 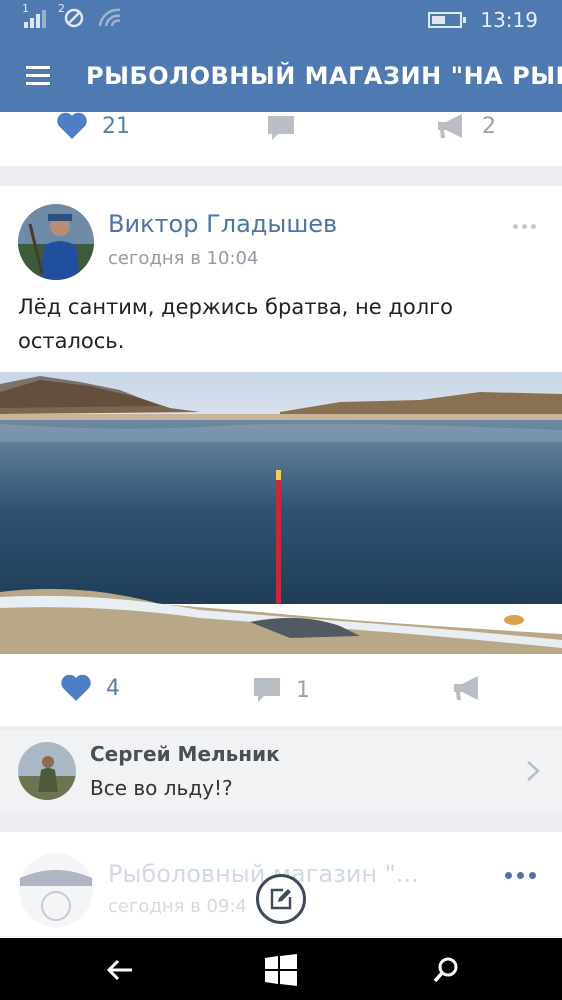 What do you see at coordinates (113, 688) in the screenshot?
I see `like-count: 4` at bounding box center [113, 688].